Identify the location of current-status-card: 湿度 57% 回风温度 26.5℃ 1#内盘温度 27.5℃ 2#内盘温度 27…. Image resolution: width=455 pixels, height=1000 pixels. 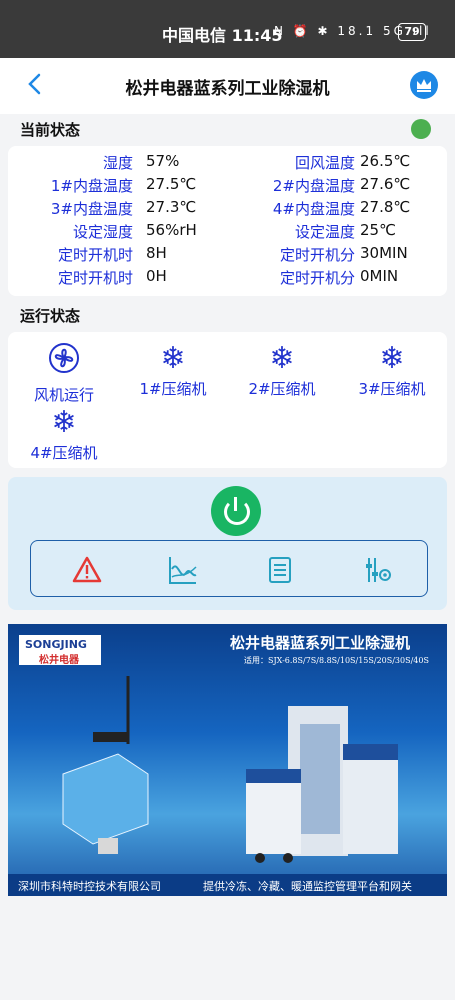
(227, 221).